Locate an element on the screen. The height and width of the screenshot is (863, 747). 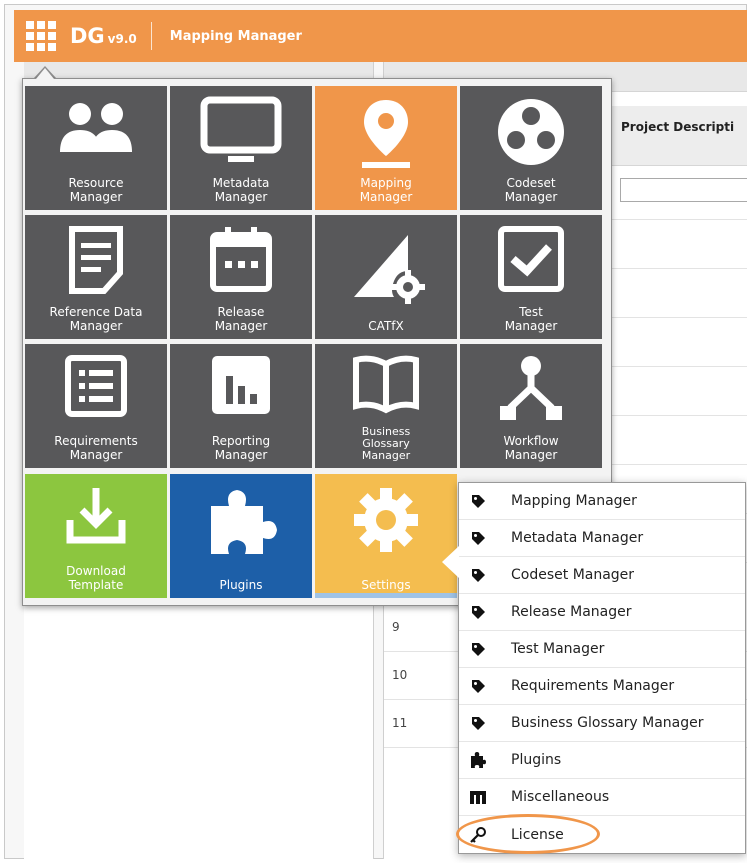
puzzle-icon is located at coordinates (244, 522).